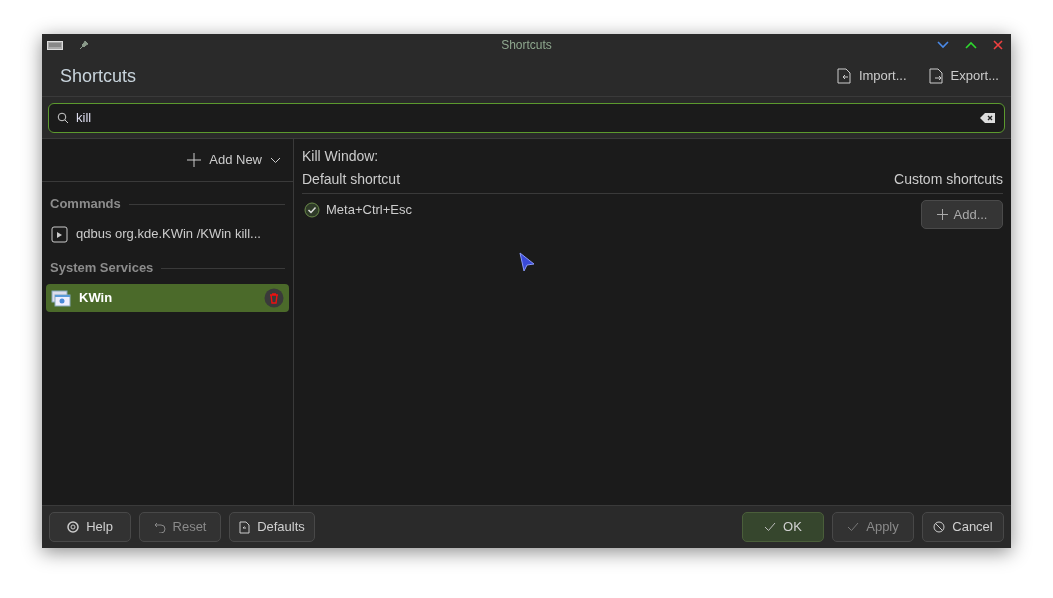 This screenshot has height=598, width=1053. I want to click on mouse-pointer-icon, so click(527, 262).